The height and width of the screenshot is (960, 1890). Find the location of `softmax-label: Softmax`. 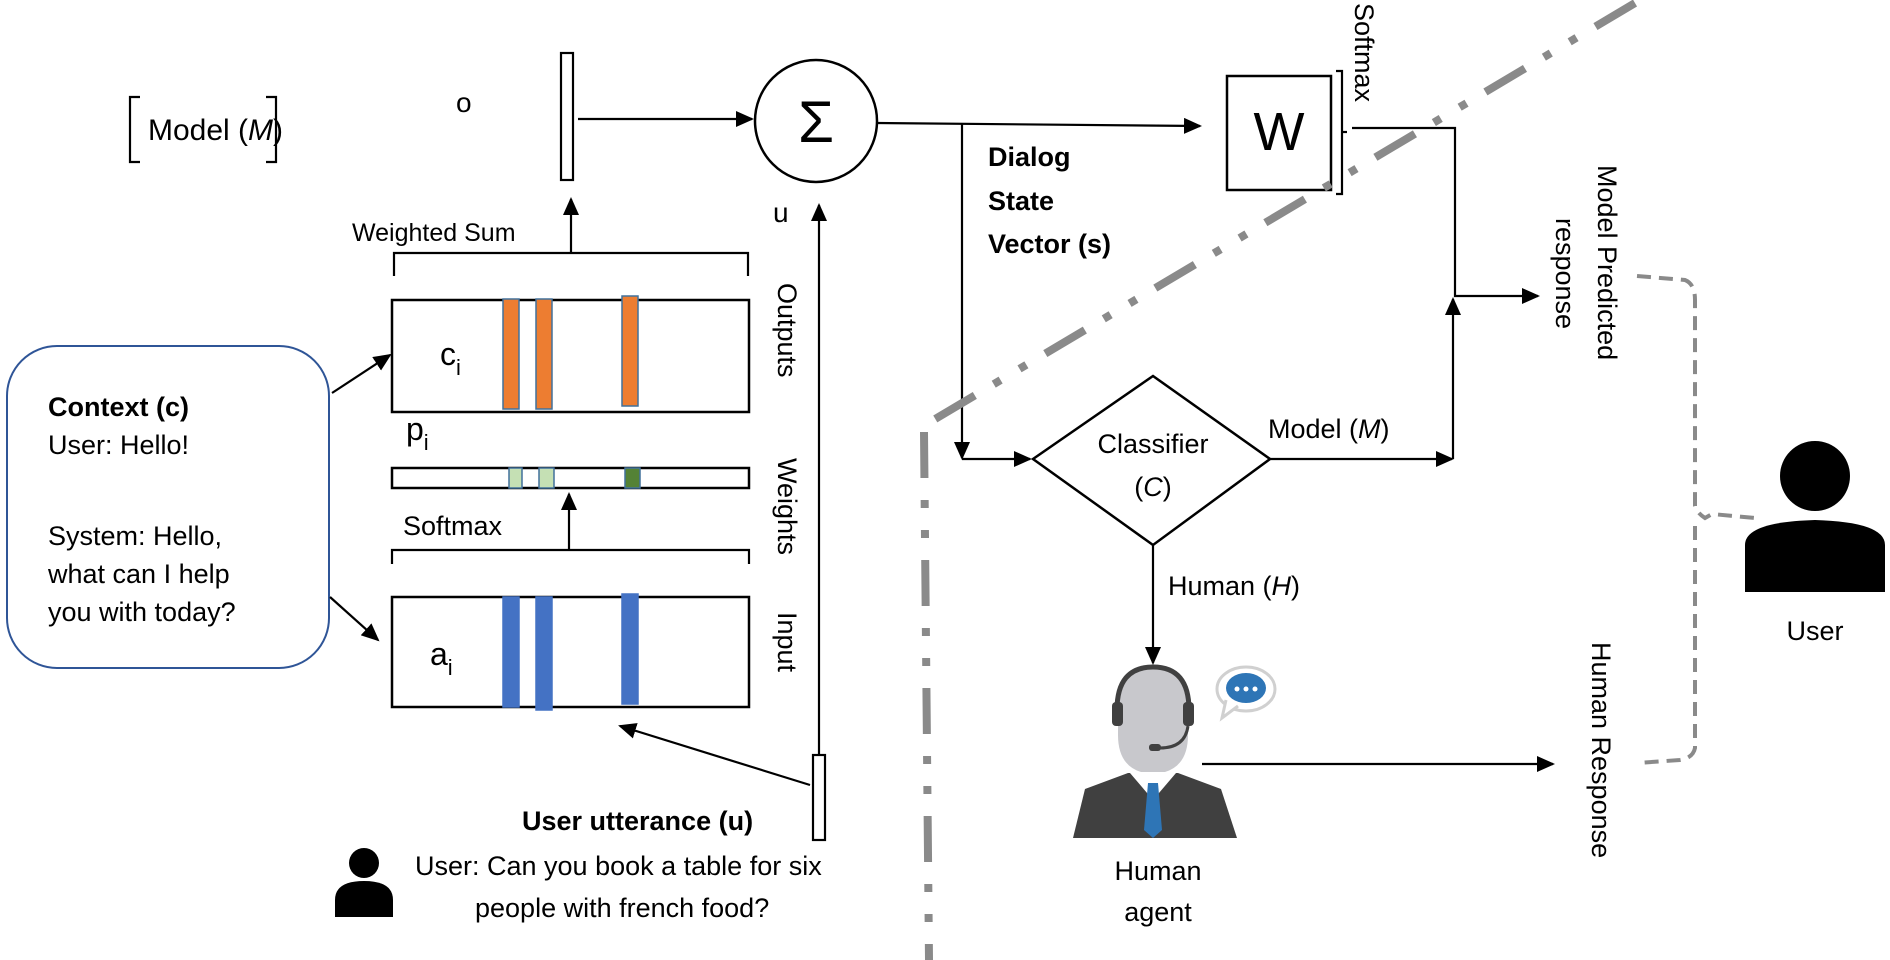

softmax-label: Softmax is located at coordinates (453, 526).